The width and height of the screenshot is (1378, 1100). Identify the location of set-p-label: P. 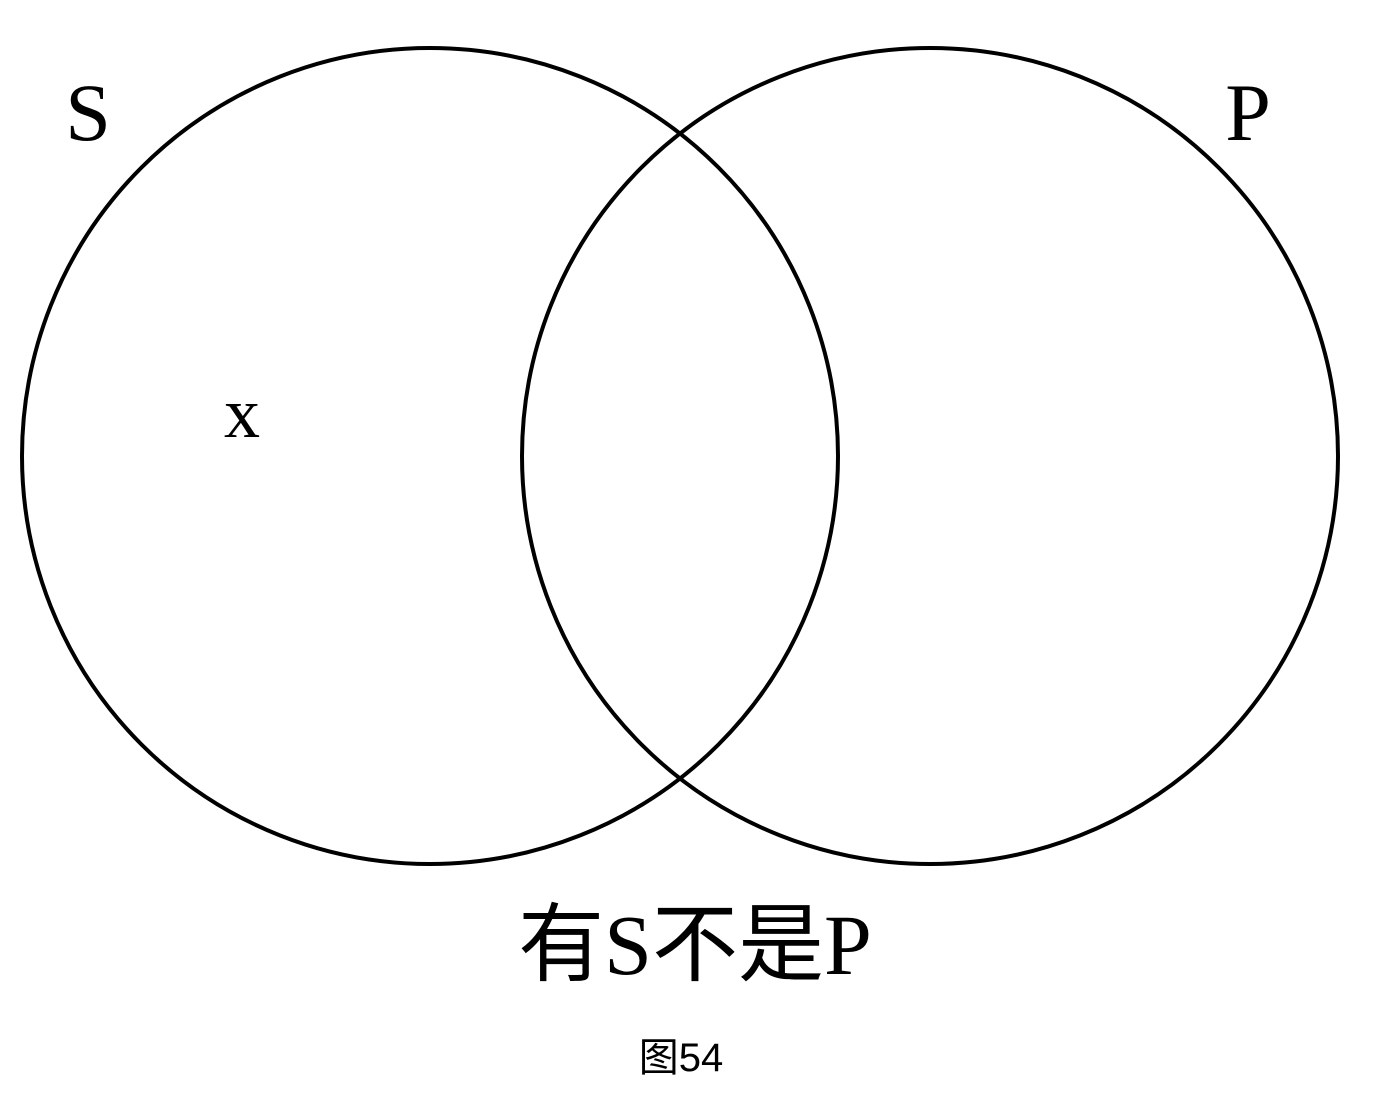
(1248, 112).